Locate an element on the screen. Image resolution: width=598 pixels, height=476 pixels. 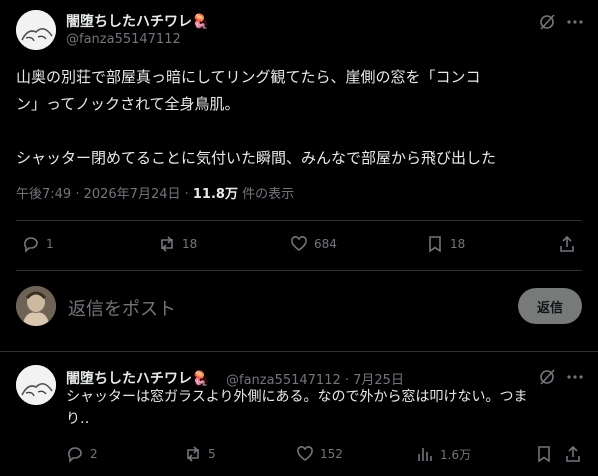
reply-author-avatar is located at coordinates (36, 385).